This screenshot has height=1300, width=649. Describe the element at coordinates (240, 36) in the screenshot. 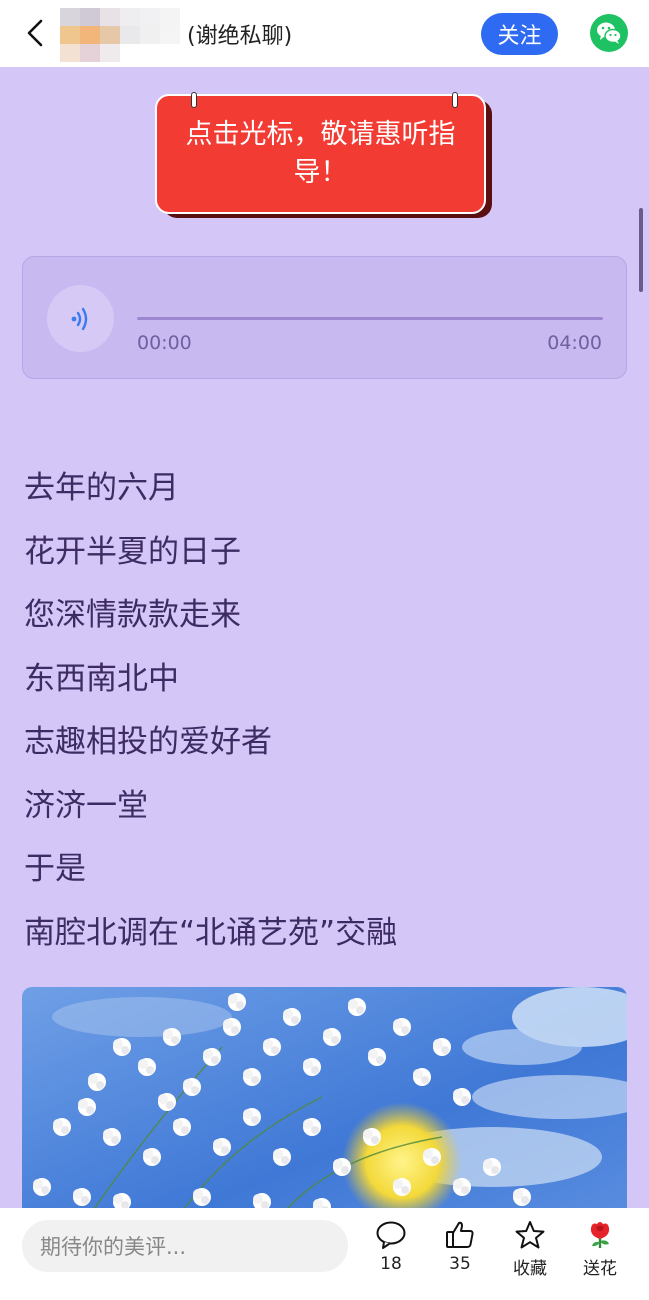

I see `privacy-note: (谢绝私聊)` at that location.